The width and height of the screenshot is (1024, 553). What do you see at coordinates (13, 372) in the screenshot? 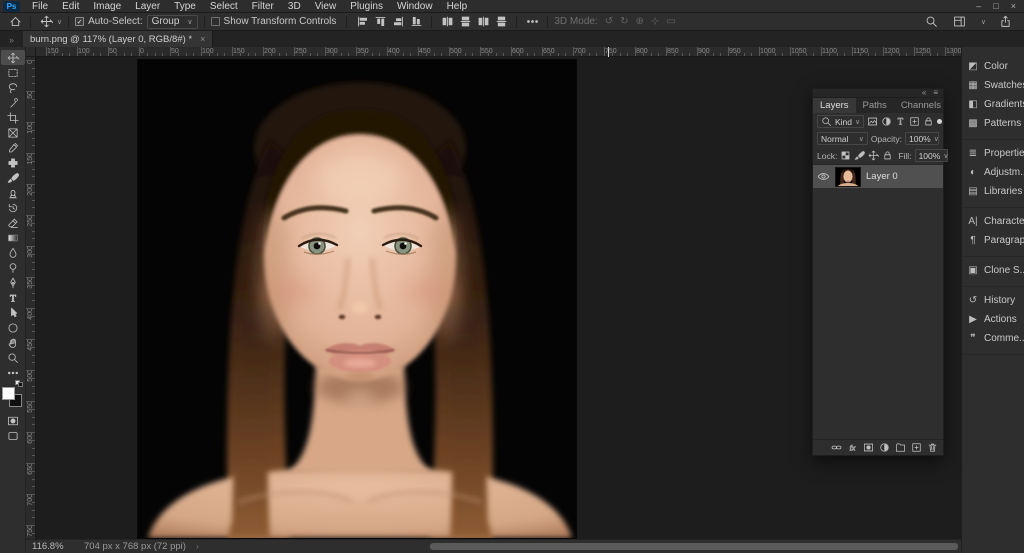
I see `tool-edit-toolbar` at bounding box center [13, 372].